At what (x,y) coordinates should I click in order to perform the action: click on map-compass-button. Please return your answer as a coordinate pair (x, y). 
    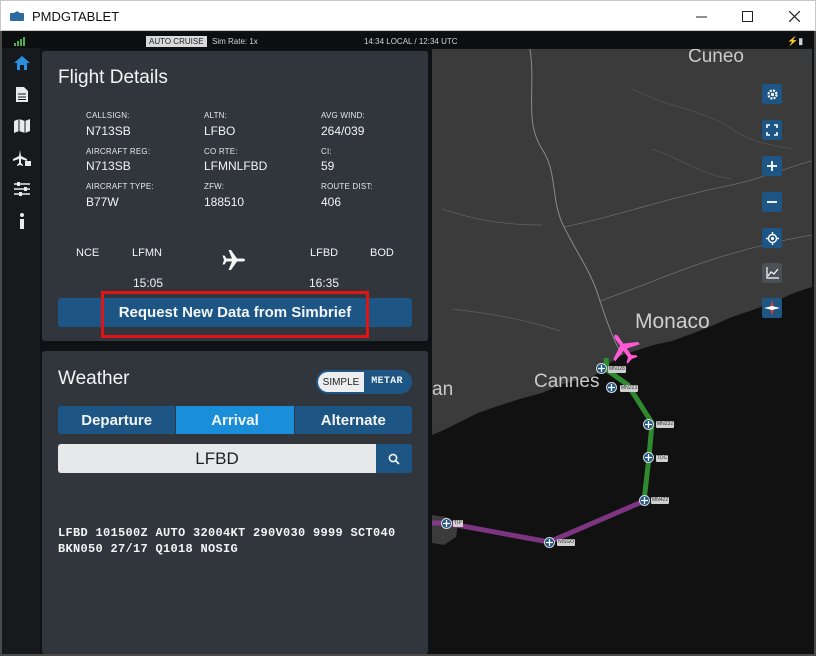
    Looking at the image, I should click on (772, 308).